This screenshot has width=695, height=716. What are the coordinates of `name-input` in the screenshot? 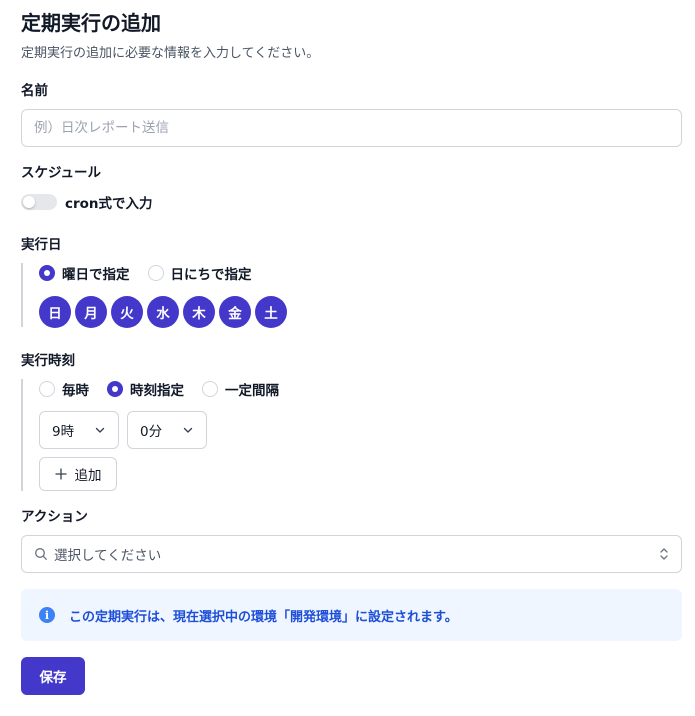 It's located at (351, 128).